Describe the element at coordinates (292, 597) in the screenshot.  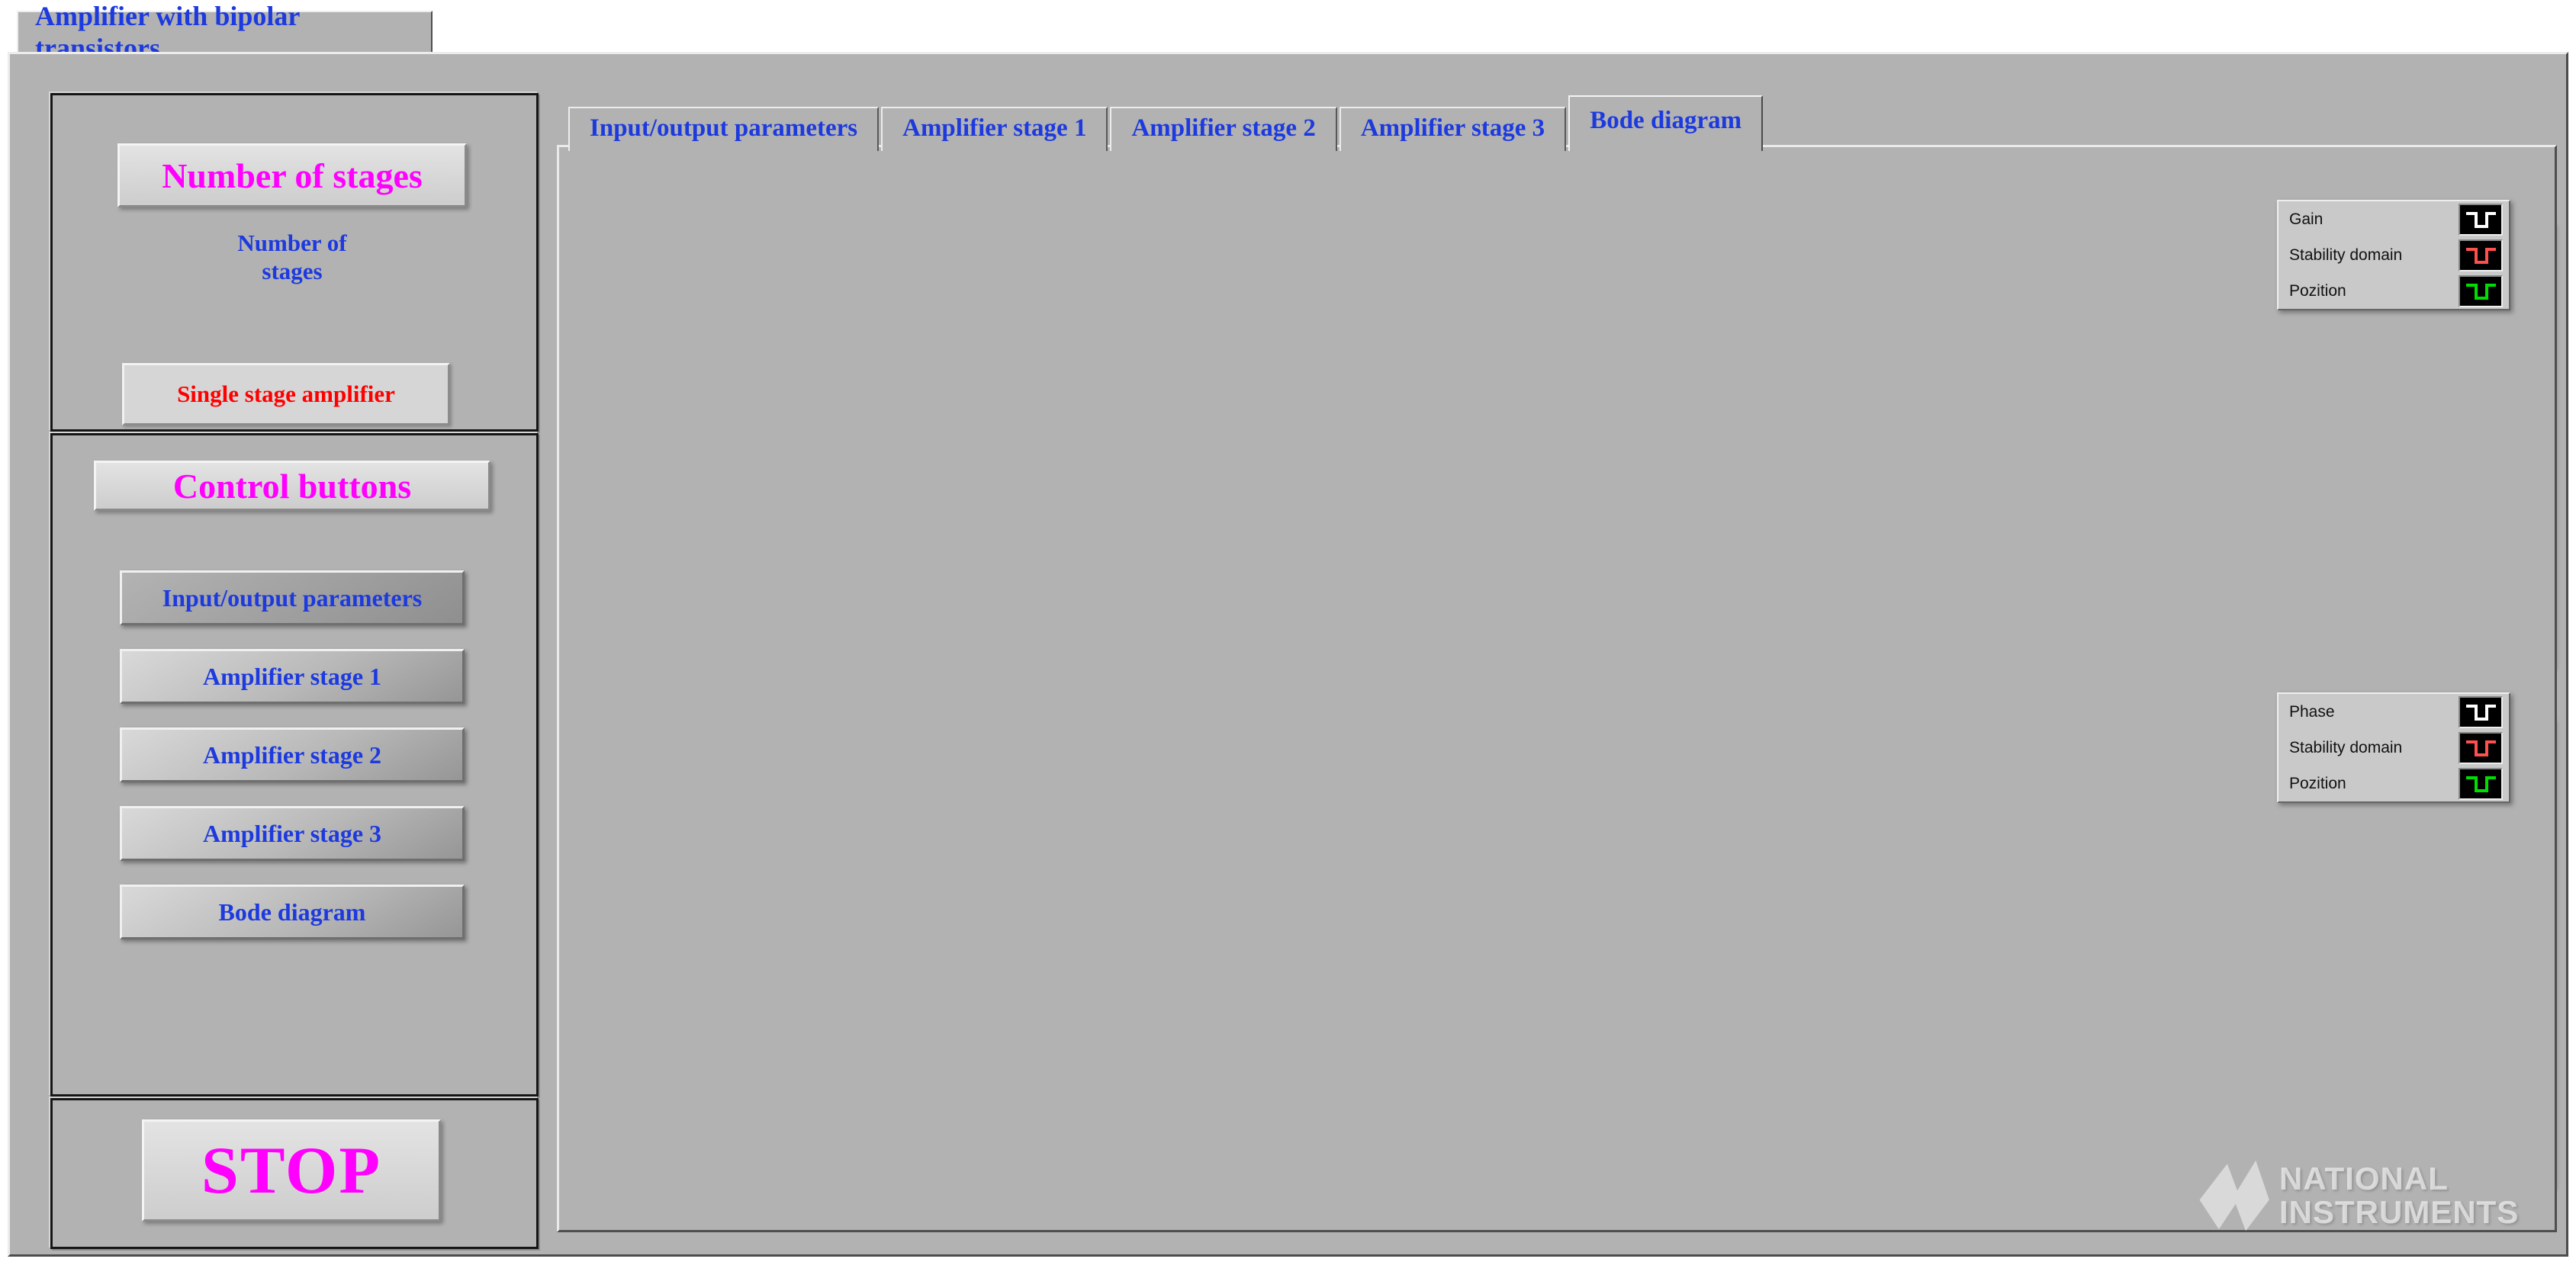
I see `control-button-input-output-parameters: Input/output parameters` at that location.